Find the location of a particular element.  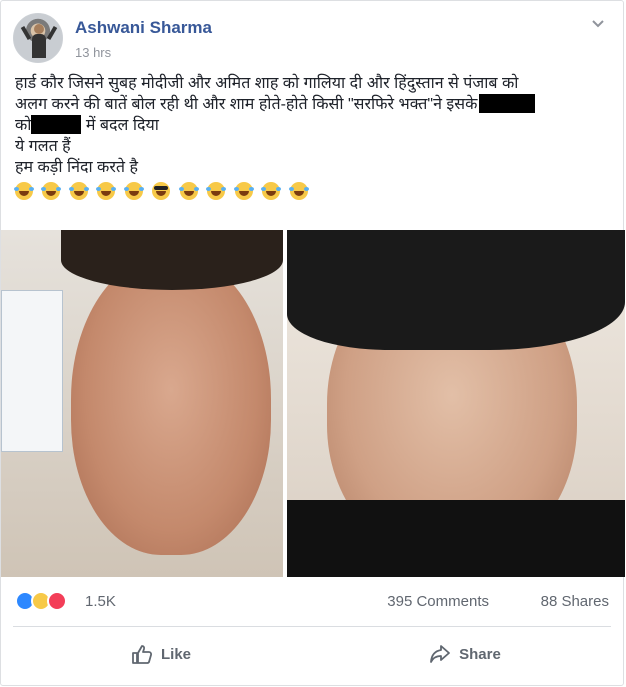

chevron-down-icon is located at coordinates (598, 24).